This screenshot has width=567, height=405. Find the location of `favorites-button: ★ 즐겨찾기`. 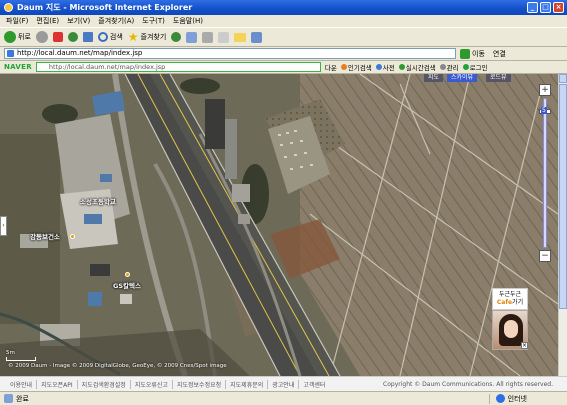

favorites-button: ★ 즐겨찾기 is located at coordinates (147, 37).